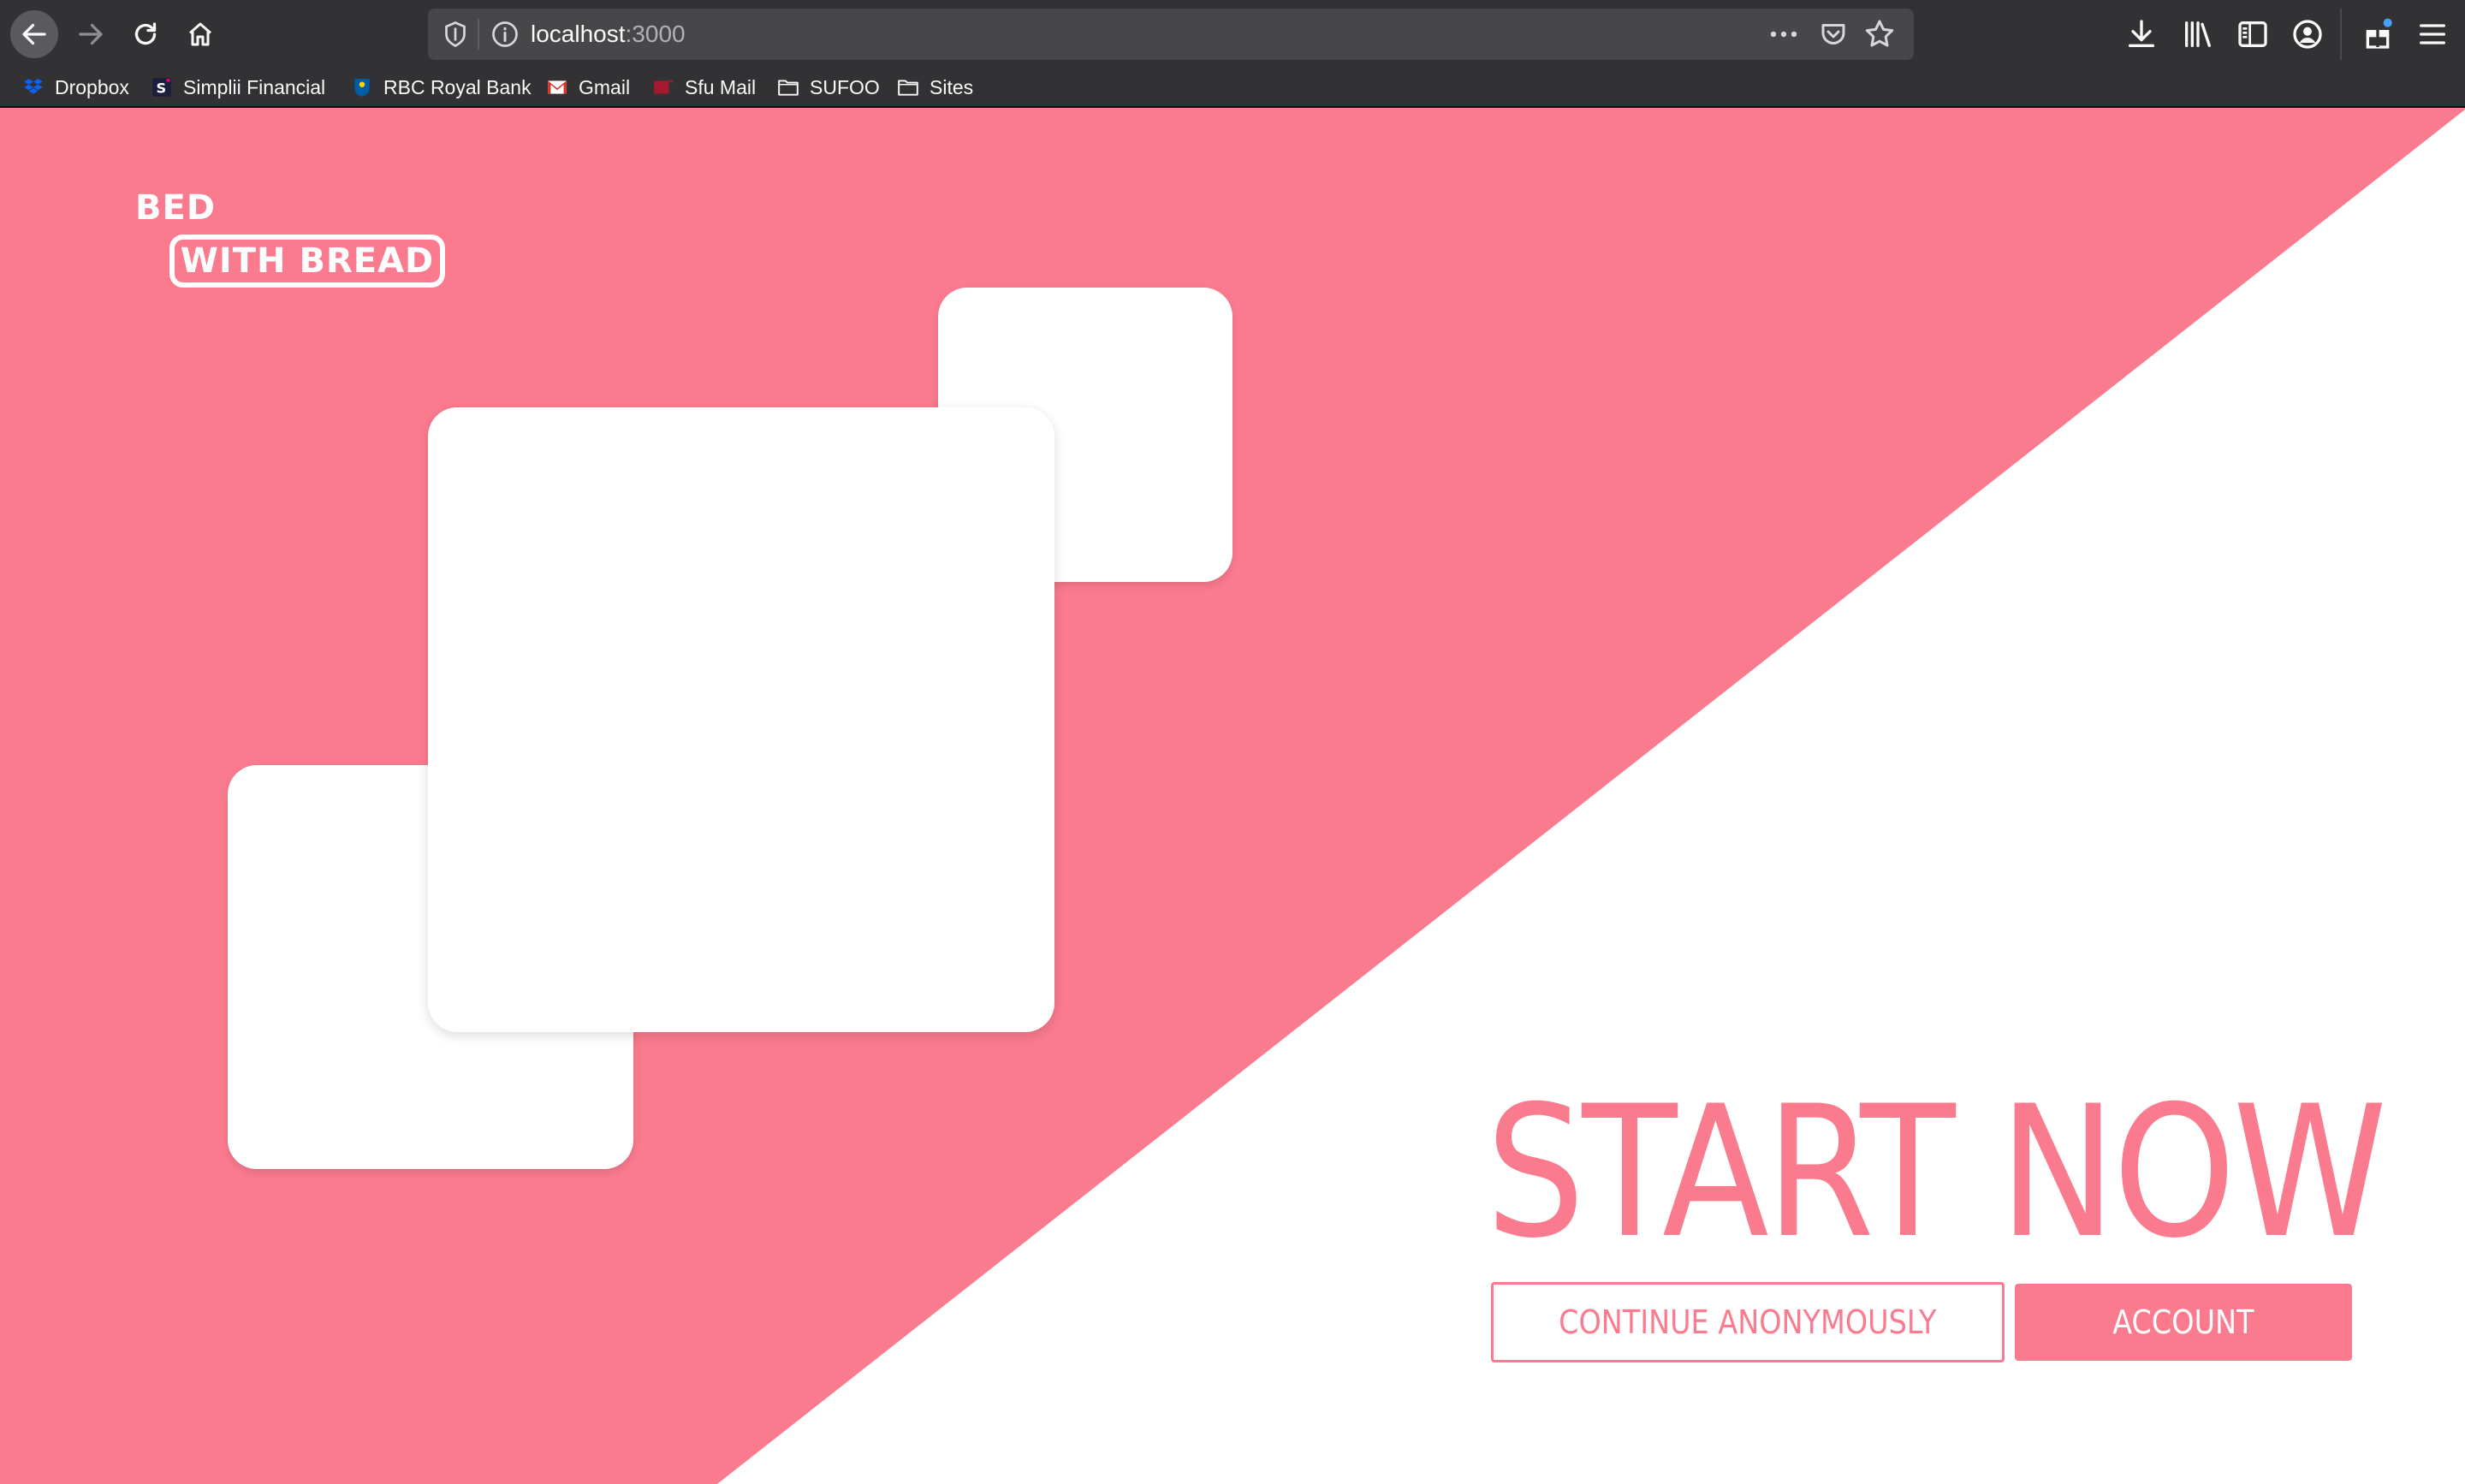 Image resolution: width=2465 pixels, height=1484 pixels. I want to click on url-host: localhost, so click(578, 34).